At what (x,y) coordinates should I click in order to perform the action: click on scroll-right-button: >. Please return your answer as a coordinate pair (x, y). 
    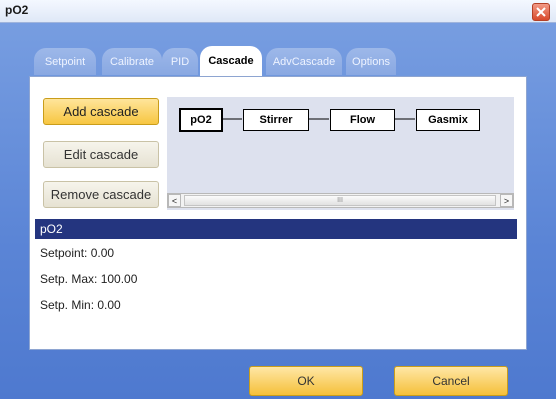
    Looking at the image, I should click on (506, 200).